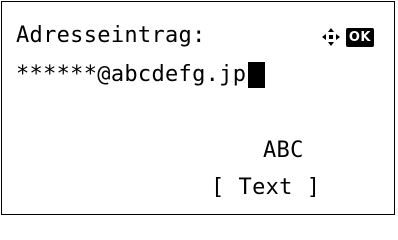 This screenshot has height=240, width=398. I want to click on four-way-navigation-icon, so click(330, 37).